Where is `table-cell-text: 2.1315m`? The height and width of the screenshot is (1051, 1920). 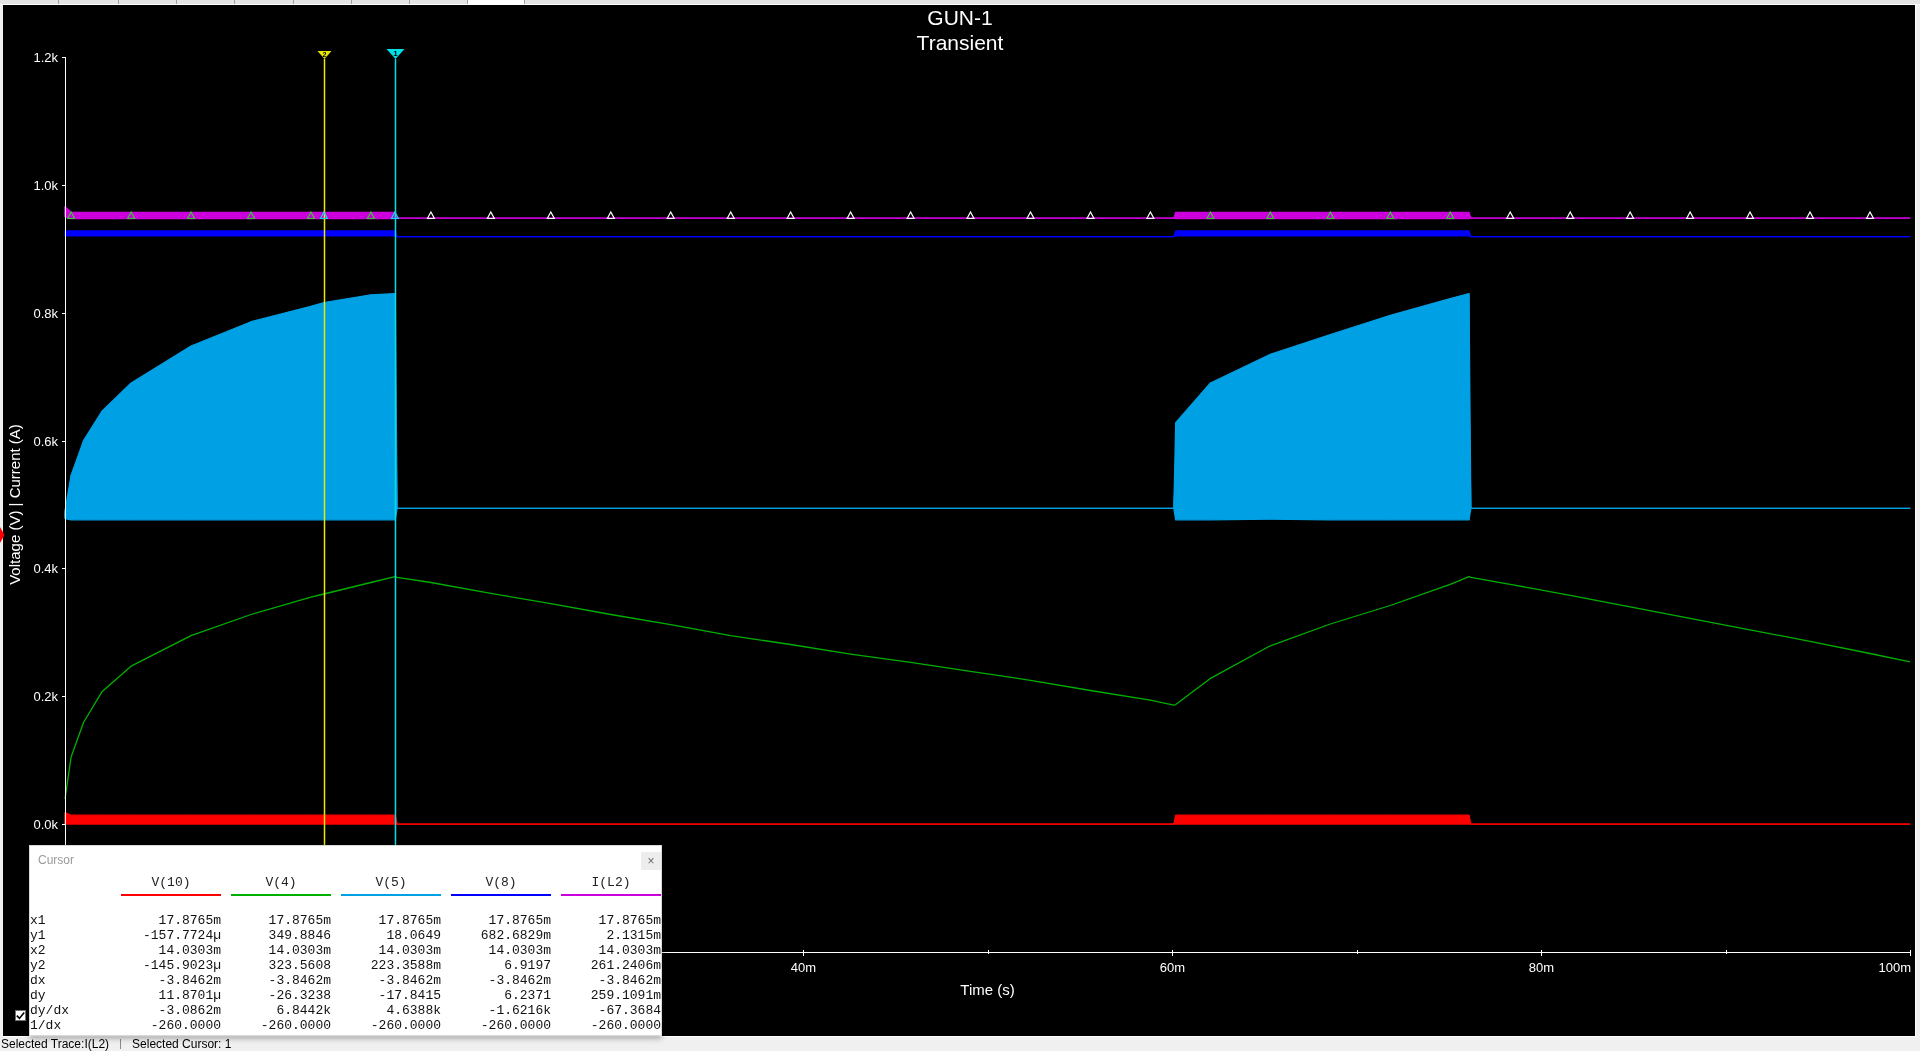
table-cell-text: 2.1315m is located at coordinates (633, 935).